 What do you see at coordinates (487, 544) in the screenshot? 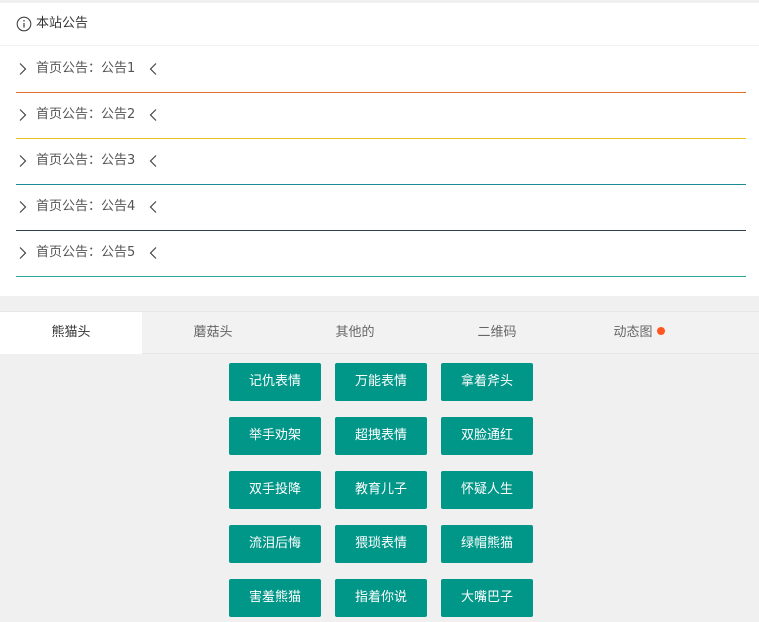
I see `emoji-category-button: 绿帽熊猫` at bounding box center [487, 544].